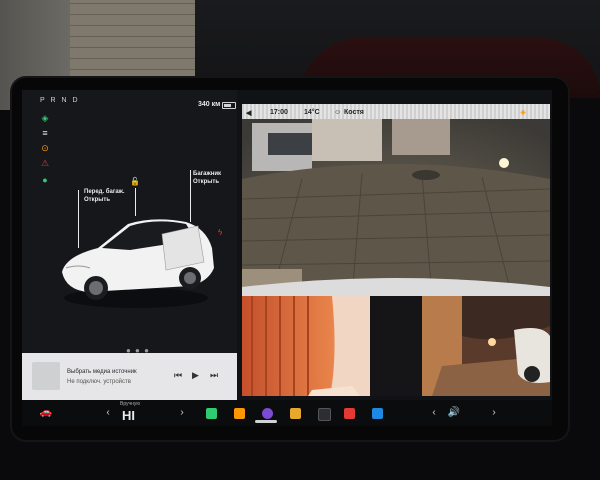 The height and width of the screenshot is (480, 600). I want to click on right-repeater-camera, so click(486, 346).